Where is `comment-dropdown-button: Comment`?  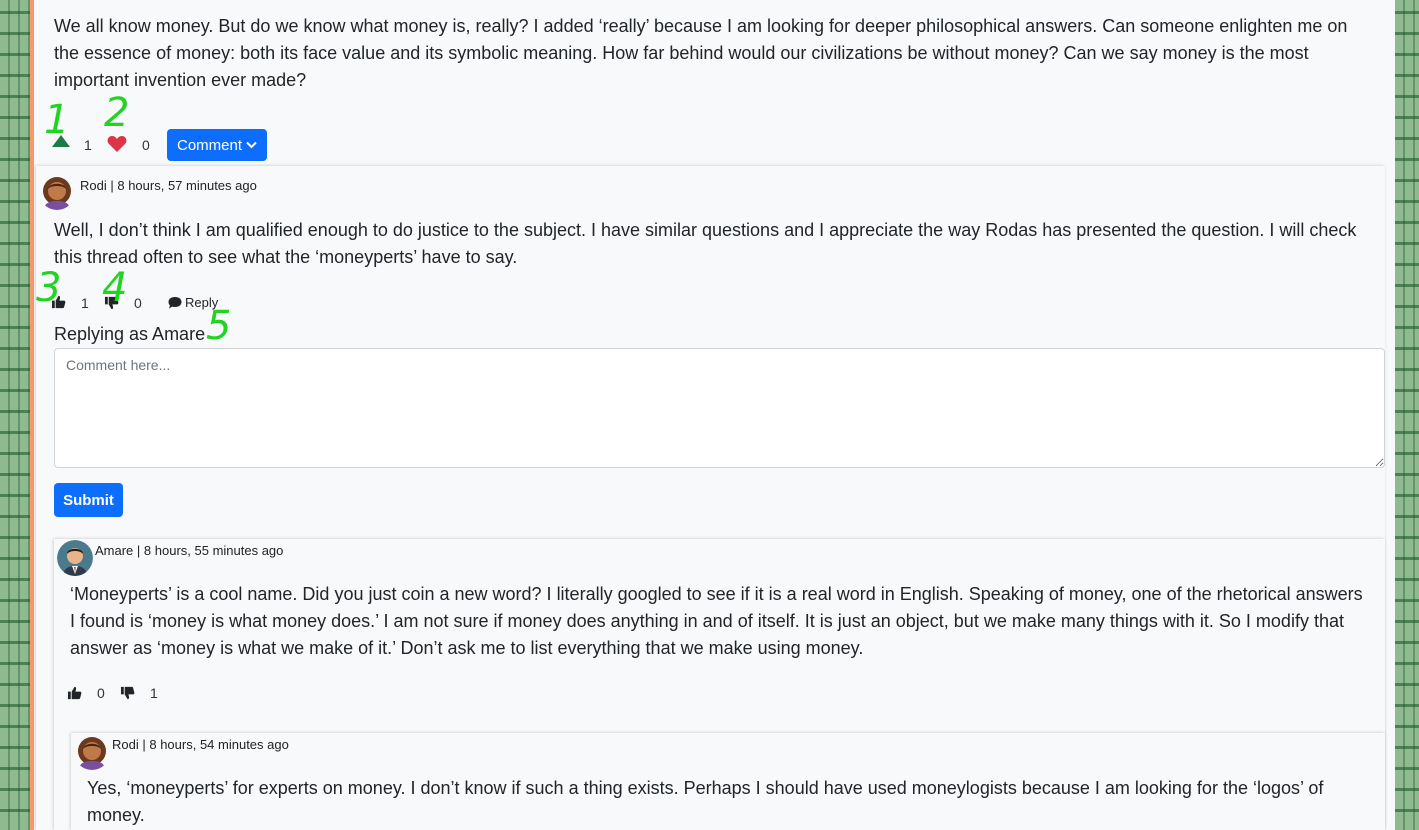
comment-dropdown-button: Comment is located at coordinates (217, 145).